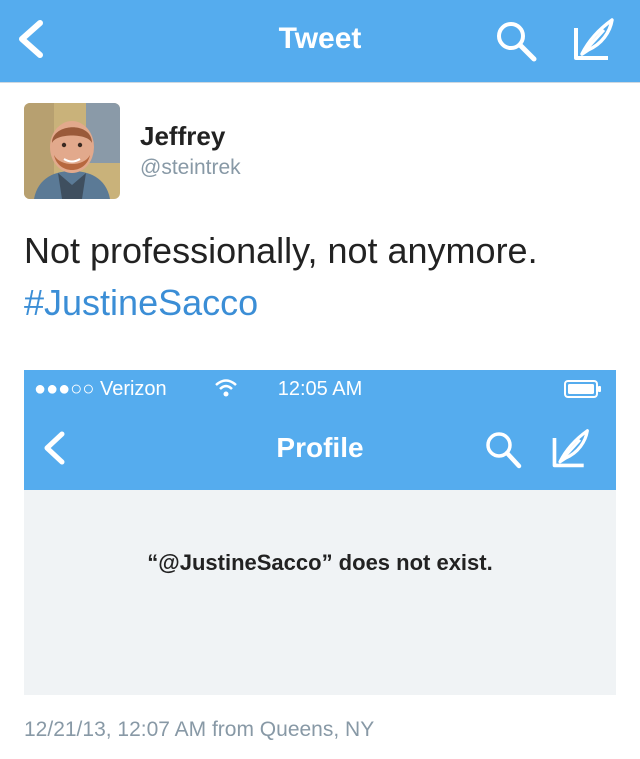 The height and width of the screenshot is (759, 640). What do you see at coordinates (582, 389) in the screenshot?
I see `battery-icon` at bounding box center [582, 389].